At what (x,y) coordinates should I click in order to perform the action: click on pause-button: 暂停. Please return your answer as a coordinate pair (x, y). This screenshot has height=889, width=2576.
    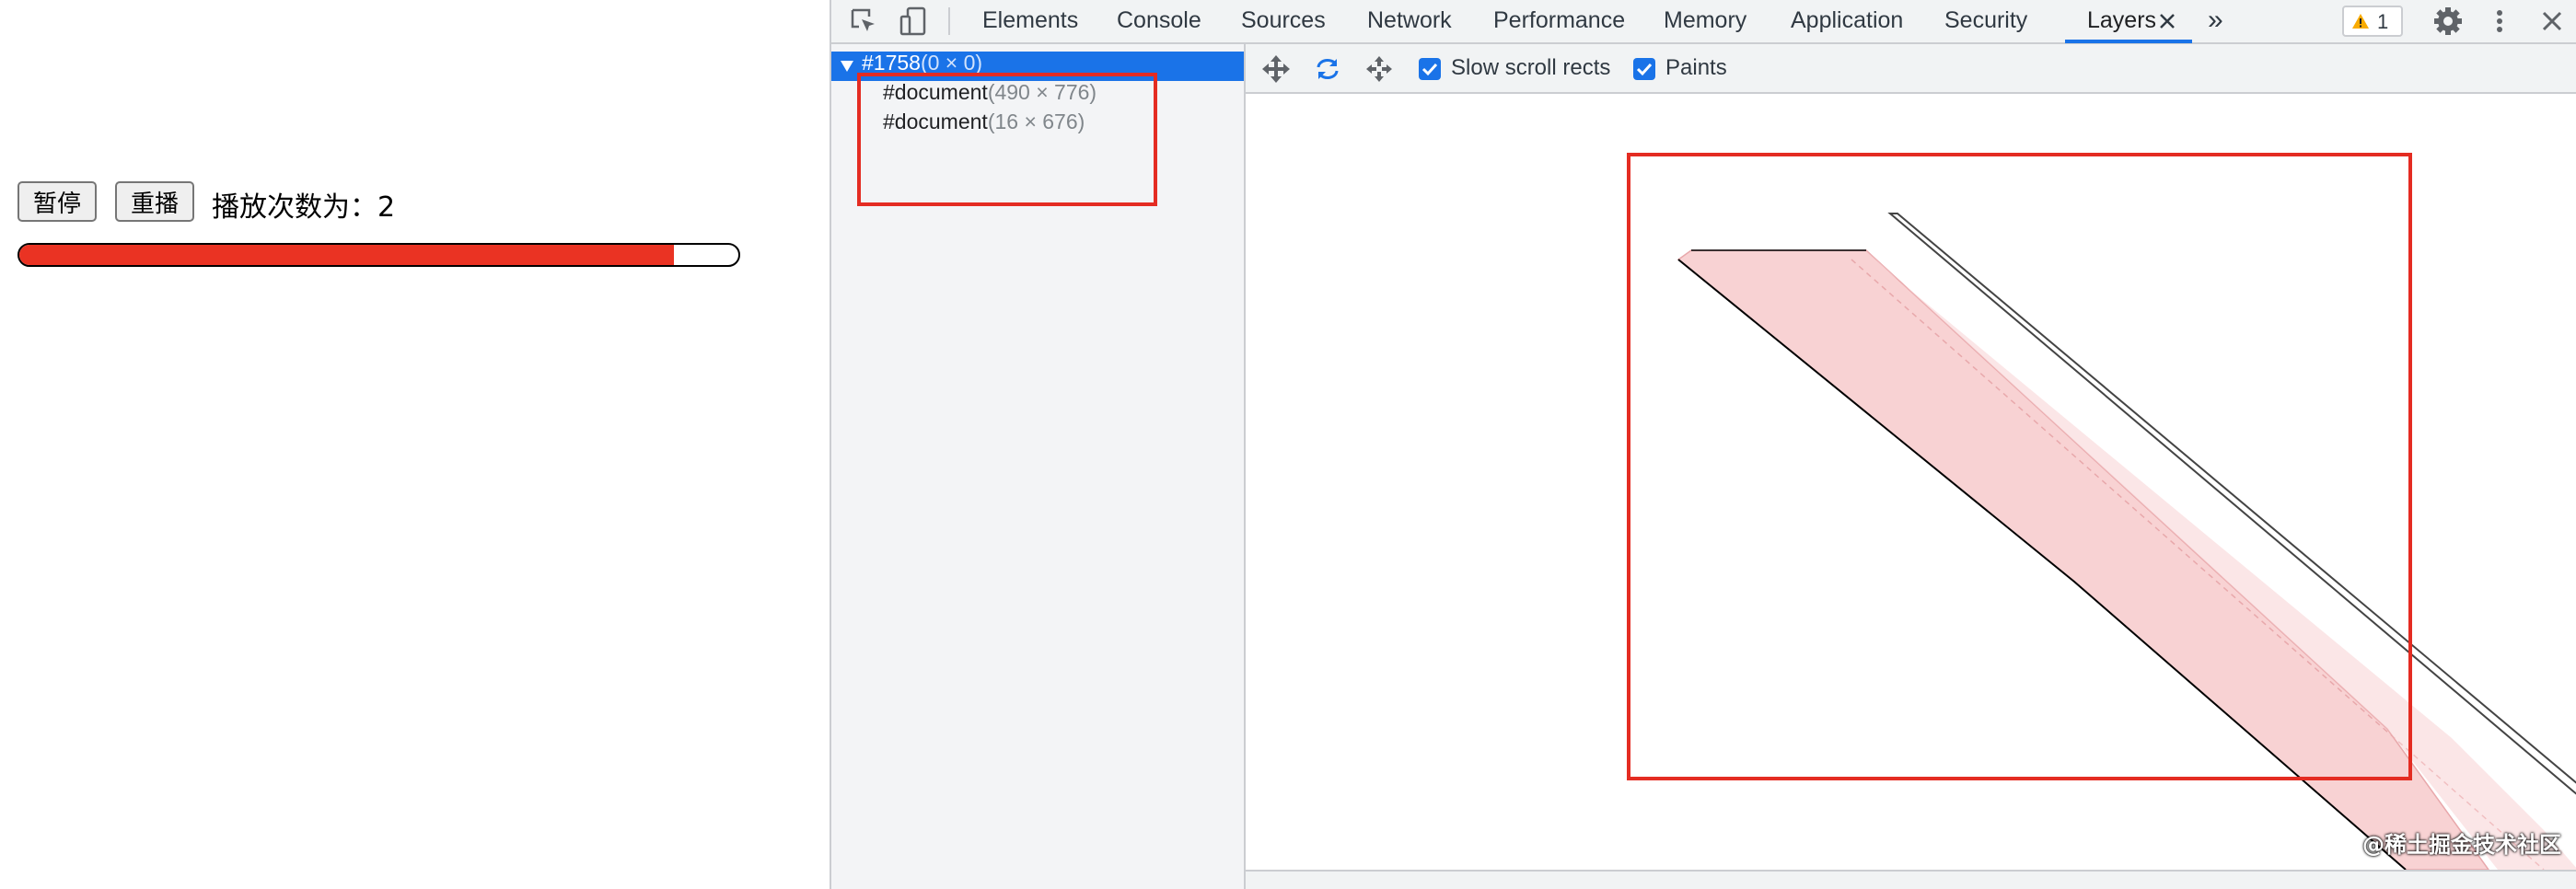
    Looking at the image, I should click on (57, 201).